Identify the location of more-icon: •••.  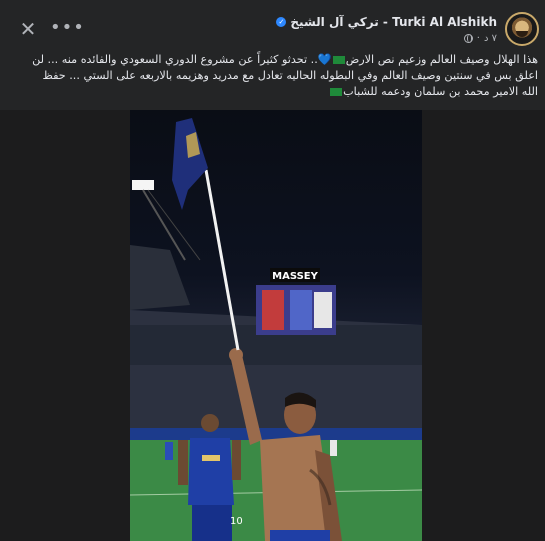
(67, 27).